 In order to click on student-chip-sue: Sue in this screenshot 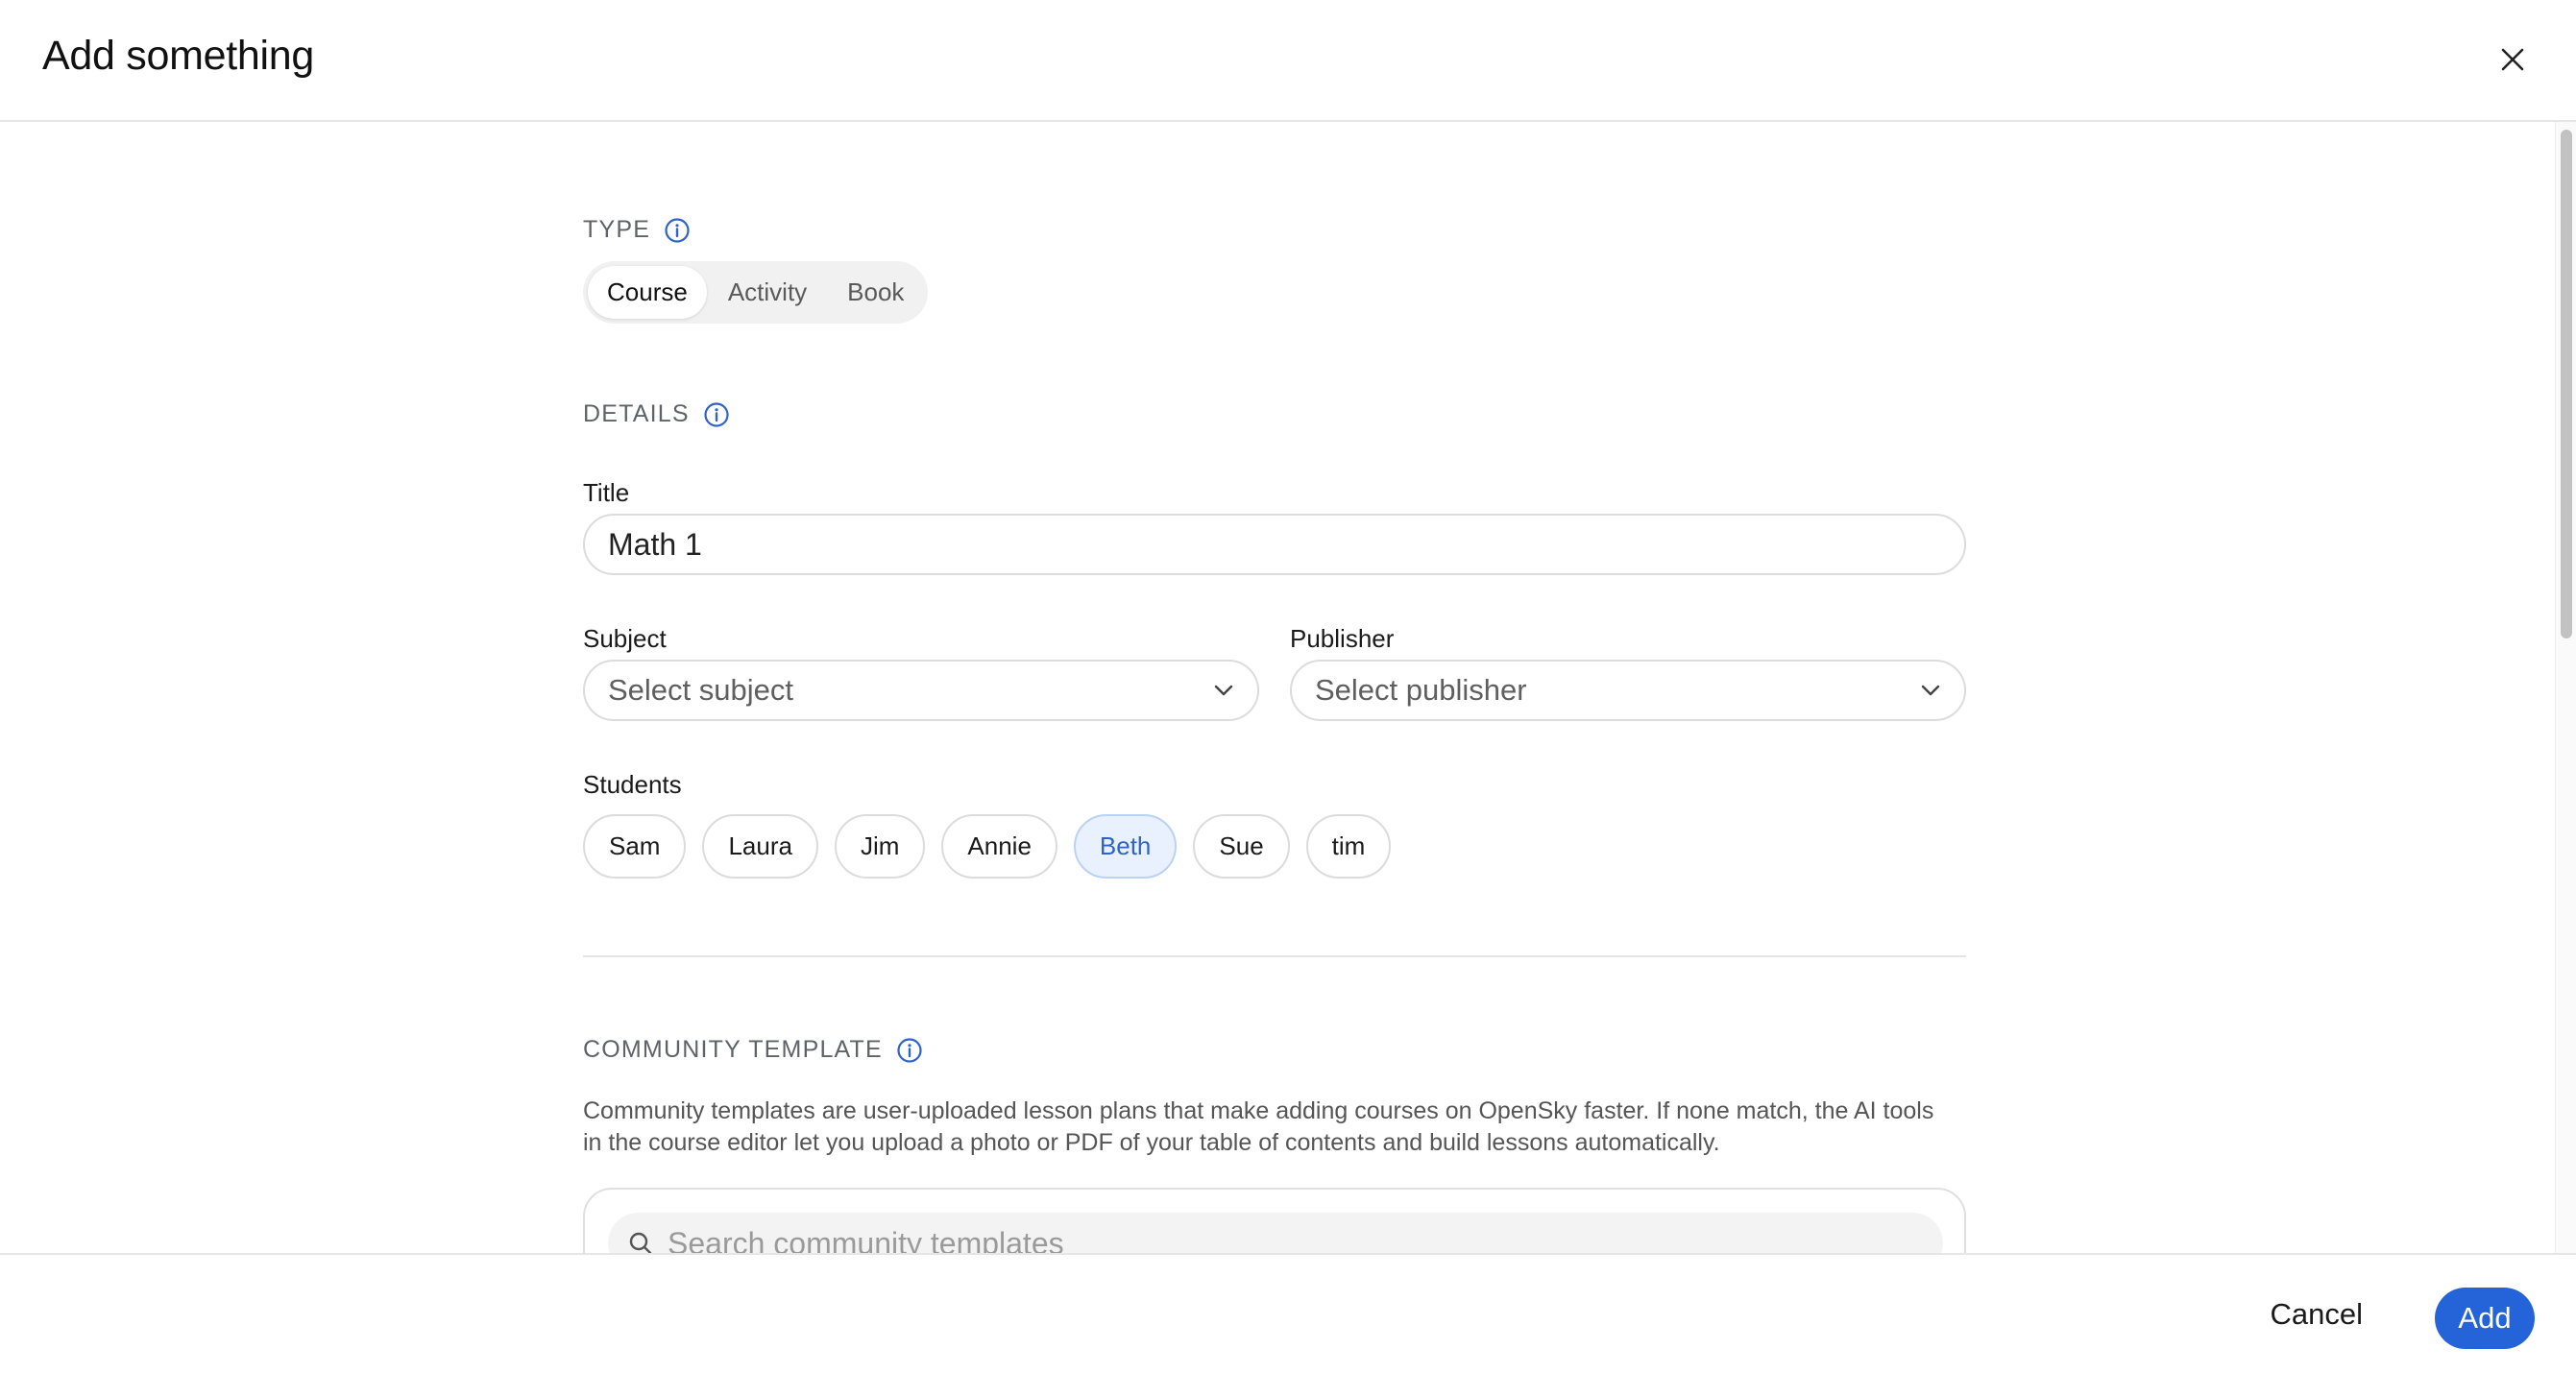, I will do `click(1241, 846)`.